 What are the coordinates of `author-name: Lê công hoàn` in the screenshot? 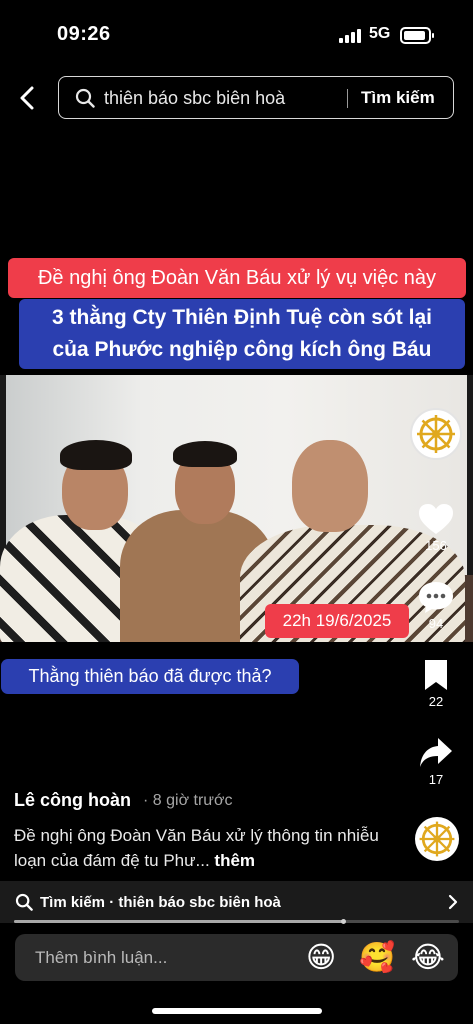 It's located at (72, 800).